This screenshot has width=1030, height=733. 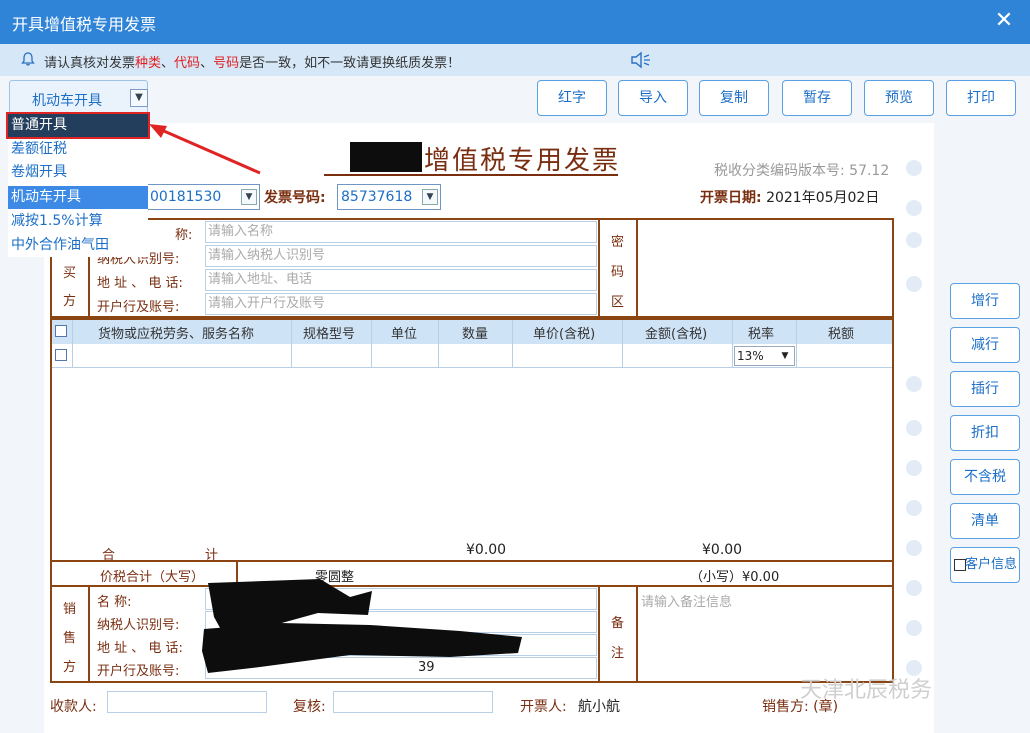 I want to click on seller-side-label-3: 方, so click(x=70, y=667).